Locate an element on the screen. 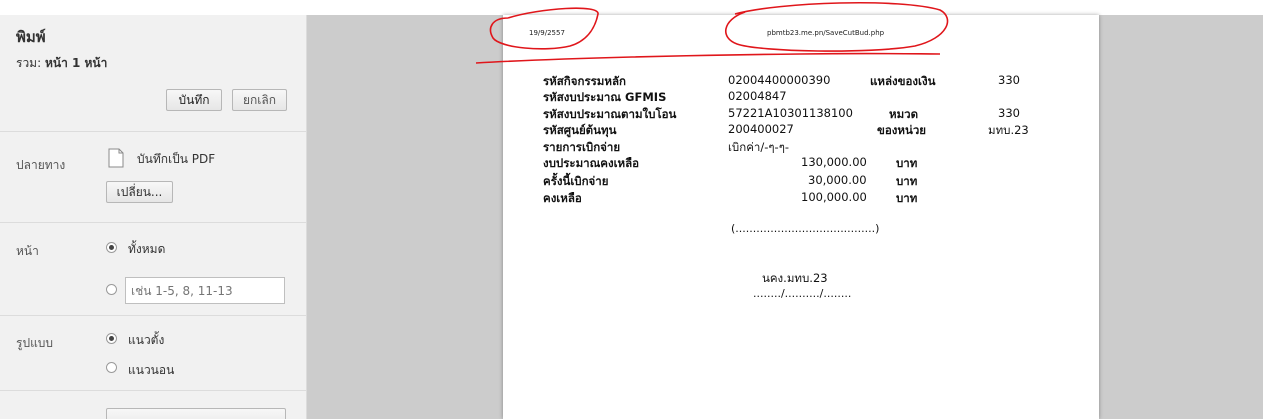 Image resolution: width=1263 pixels, height=419 pixels. page-total: รวม: หน้า 1 หน้า is located at coordinates (61, 63).